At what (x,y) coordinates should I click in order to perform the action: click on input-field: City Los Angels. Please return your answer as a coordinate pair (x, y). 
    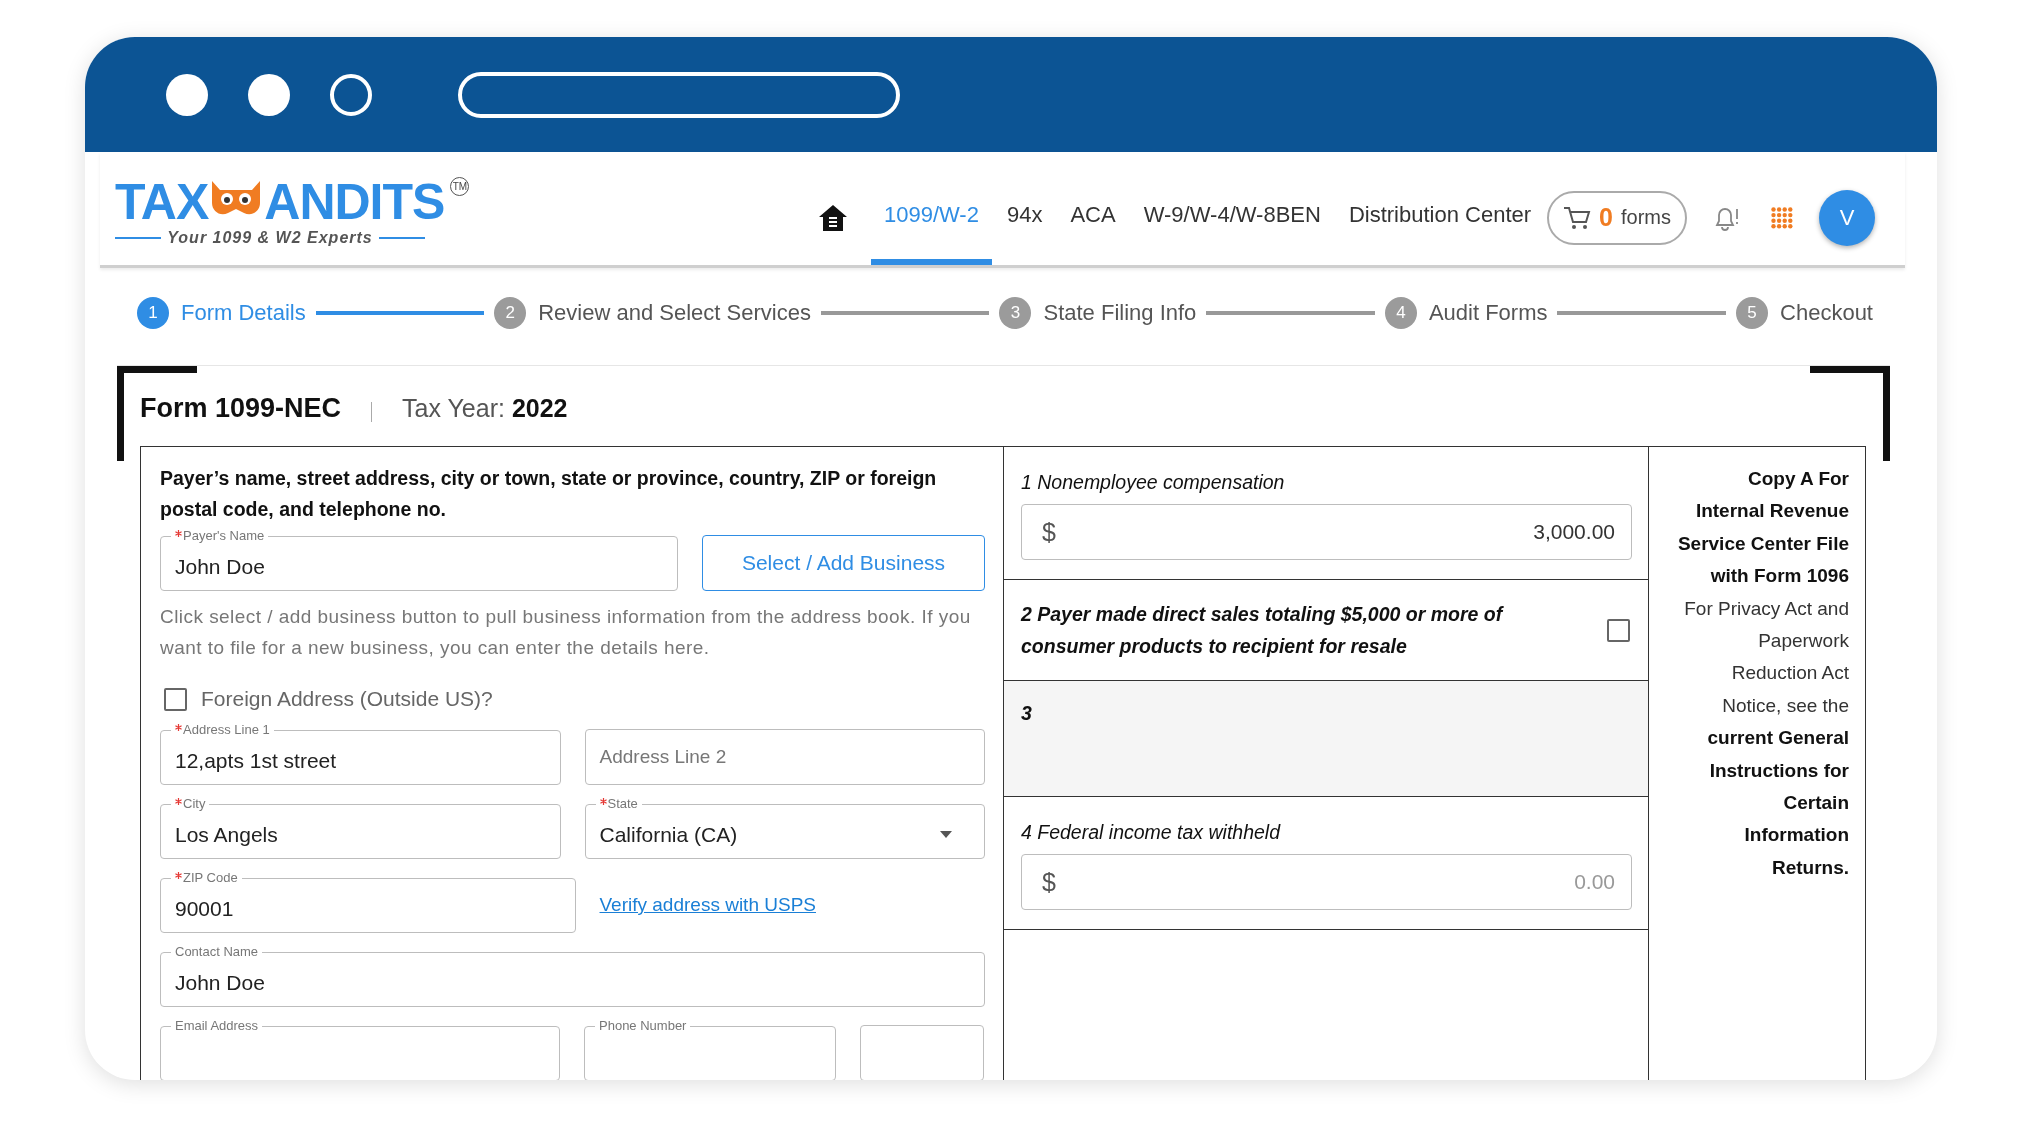
    Looking at the image, I should click on (360, 828).